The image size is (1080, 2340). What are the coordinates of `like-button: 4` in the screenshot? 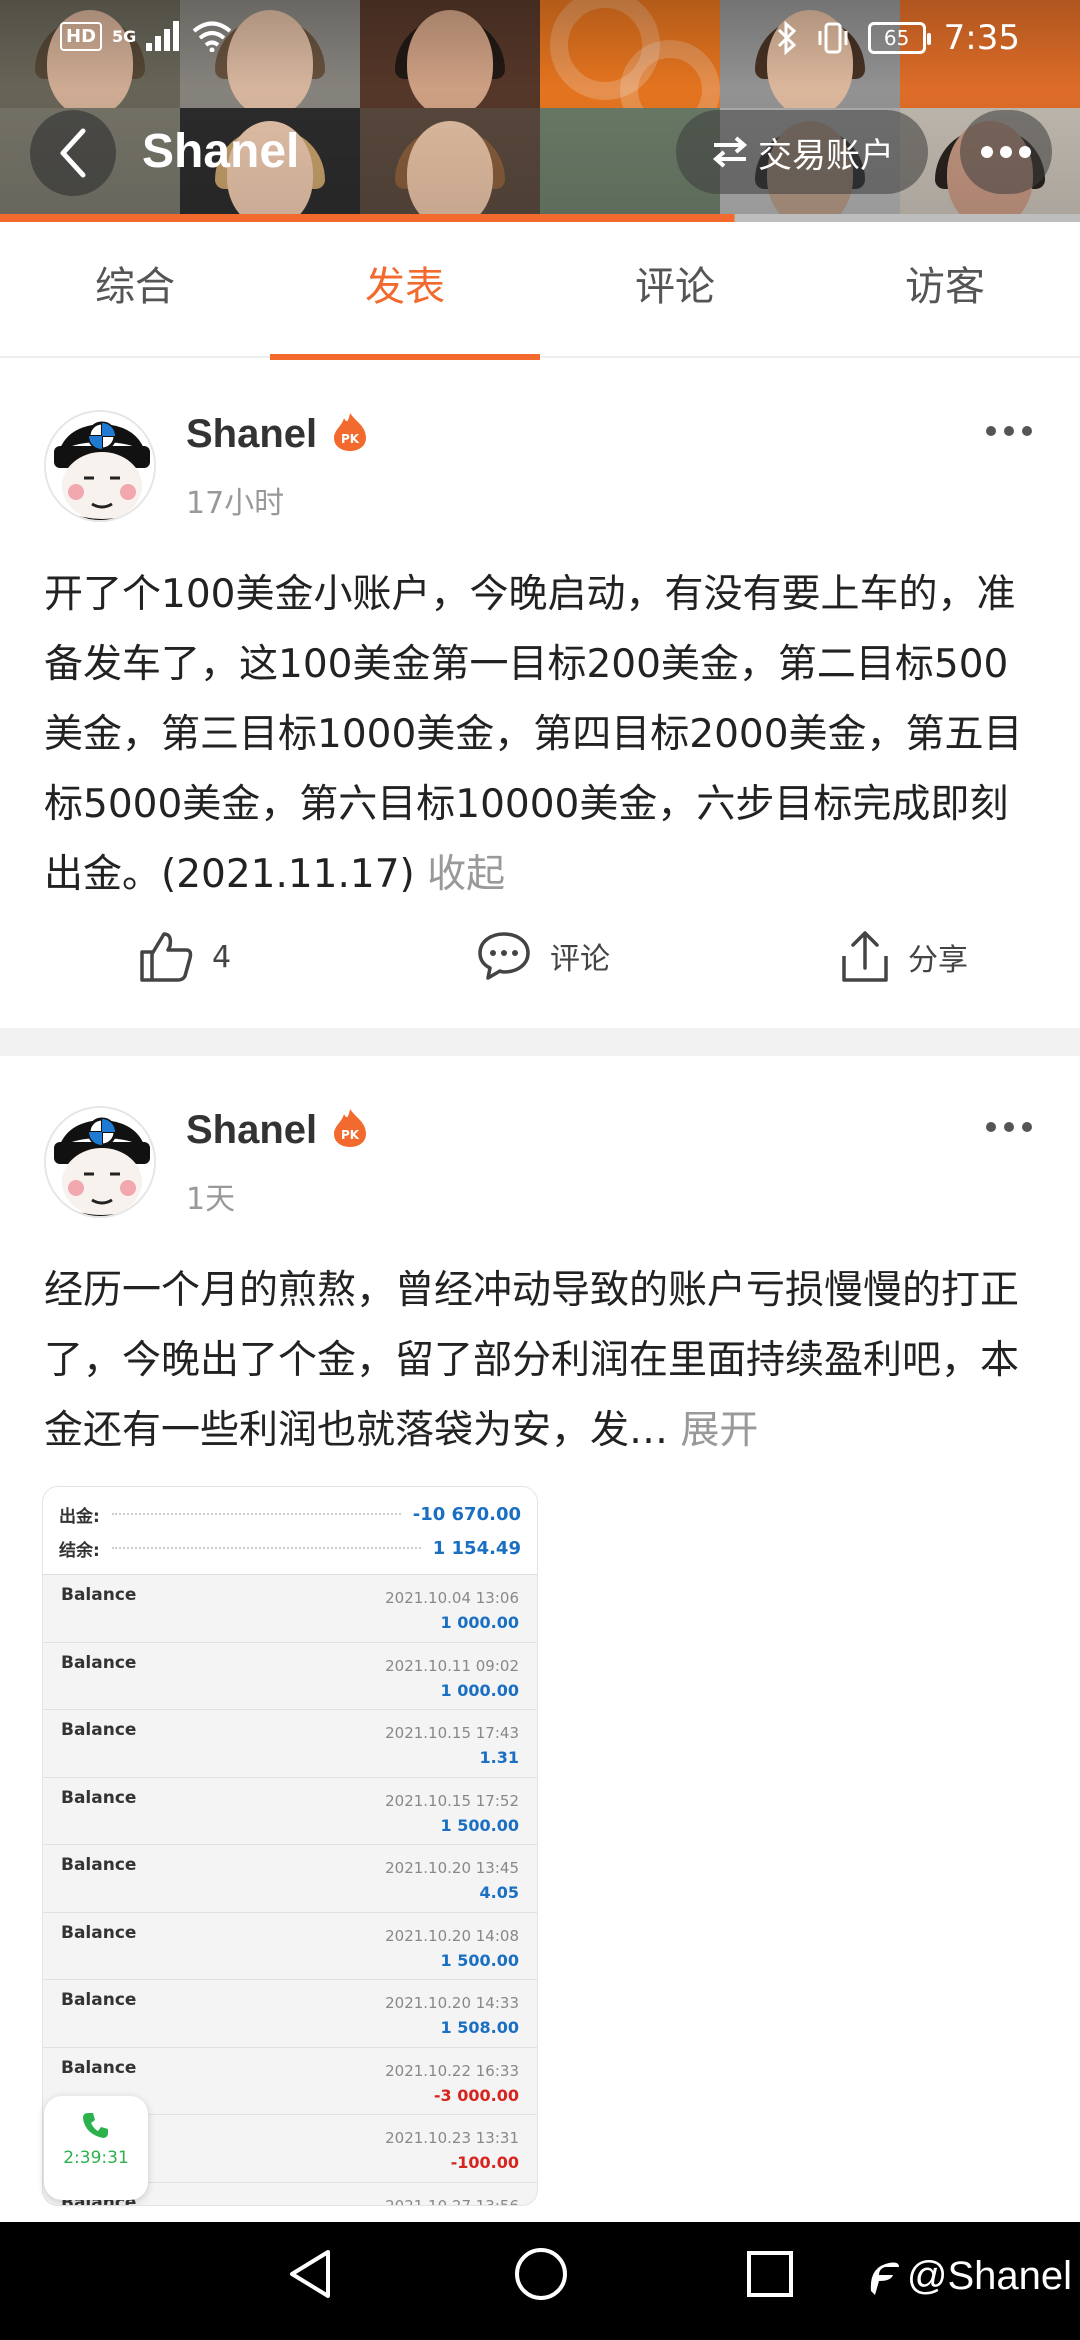 It's located at (184, 957).